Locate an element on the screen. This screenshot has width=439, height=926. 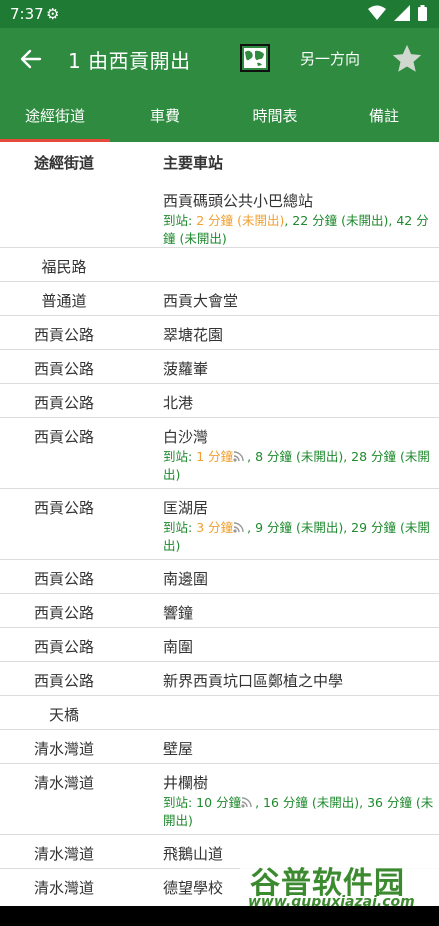
page-title: 1 由西貢開出 is located at coordinates (129, 61).